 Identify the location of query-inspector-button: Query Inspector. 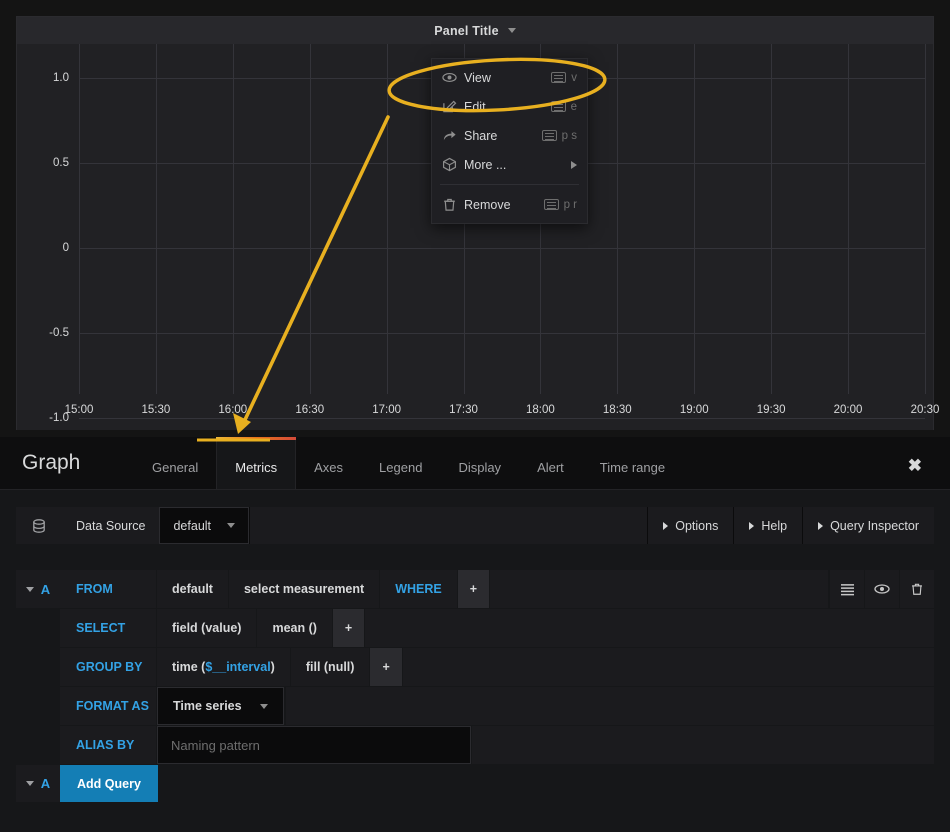
(868, 525).